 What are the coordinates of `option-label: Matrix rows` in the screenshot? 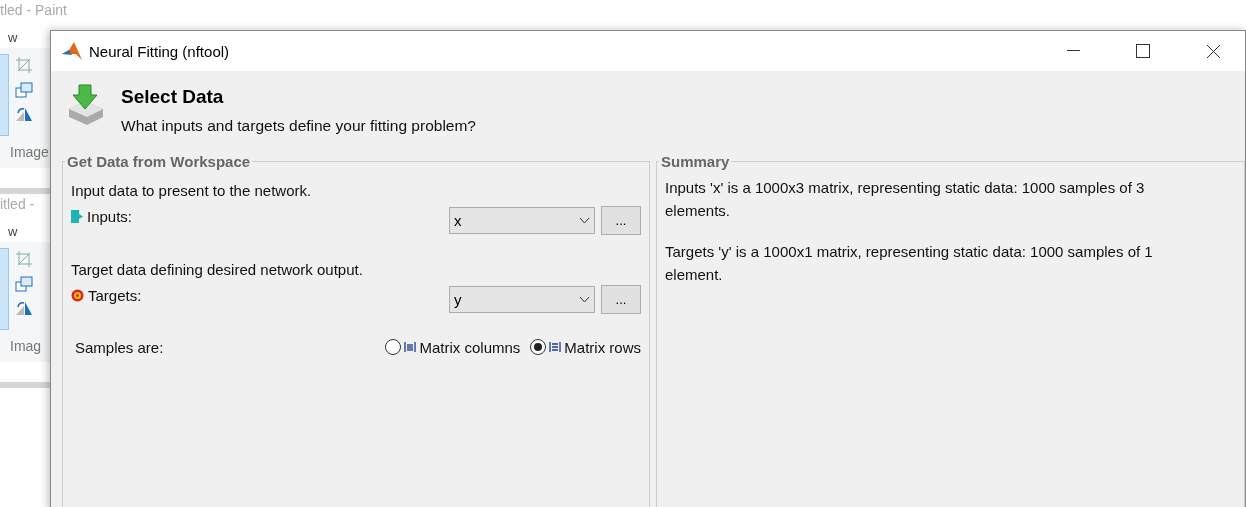 It's located at (602, 347).